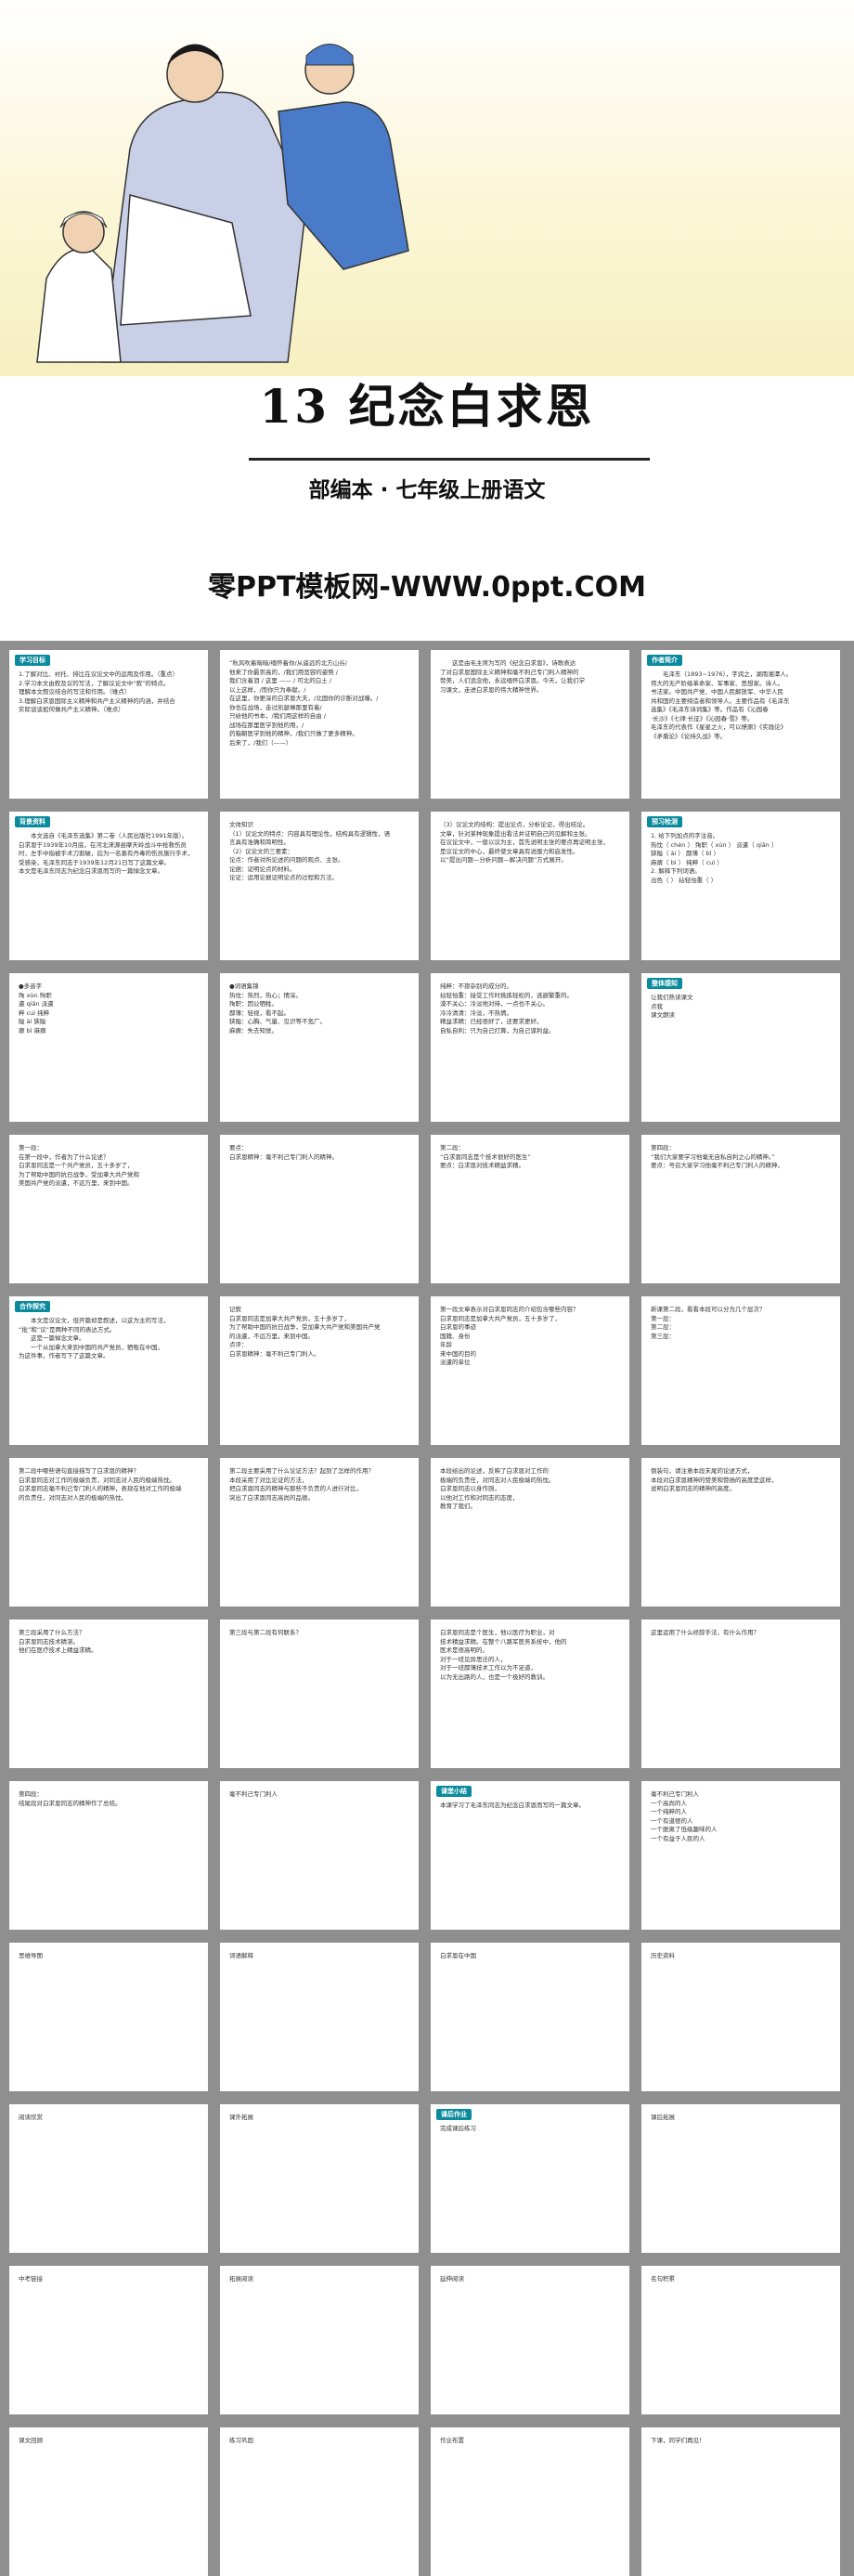 This screenshot has height=2576, width=854. I want to click on slide-text-line: 赞美，人们追念他，永远缅怀白求恩。今天，让我们学, so click(512, 680).